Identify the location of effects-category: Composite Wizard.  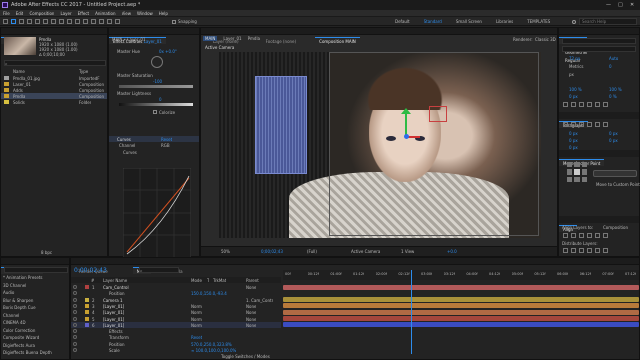
(36, 339).